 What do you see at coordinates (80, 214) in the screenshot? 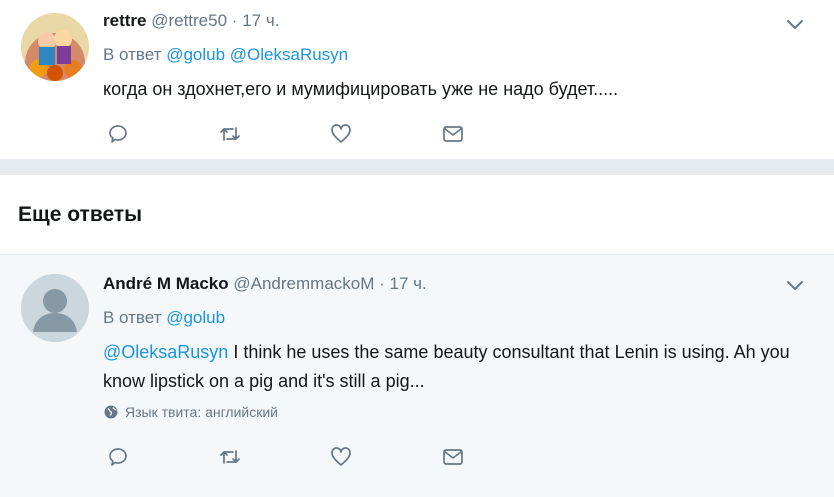
I see `section-title: Еще ответы` at bounding box center [80, 214].